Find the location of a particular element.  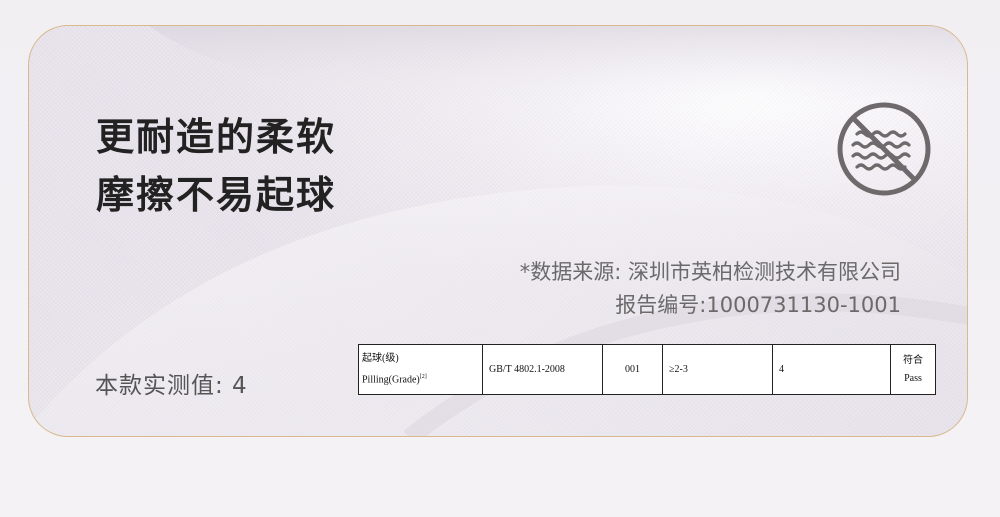

item-cn: 起球(级) is located at coordinates (380, 358).